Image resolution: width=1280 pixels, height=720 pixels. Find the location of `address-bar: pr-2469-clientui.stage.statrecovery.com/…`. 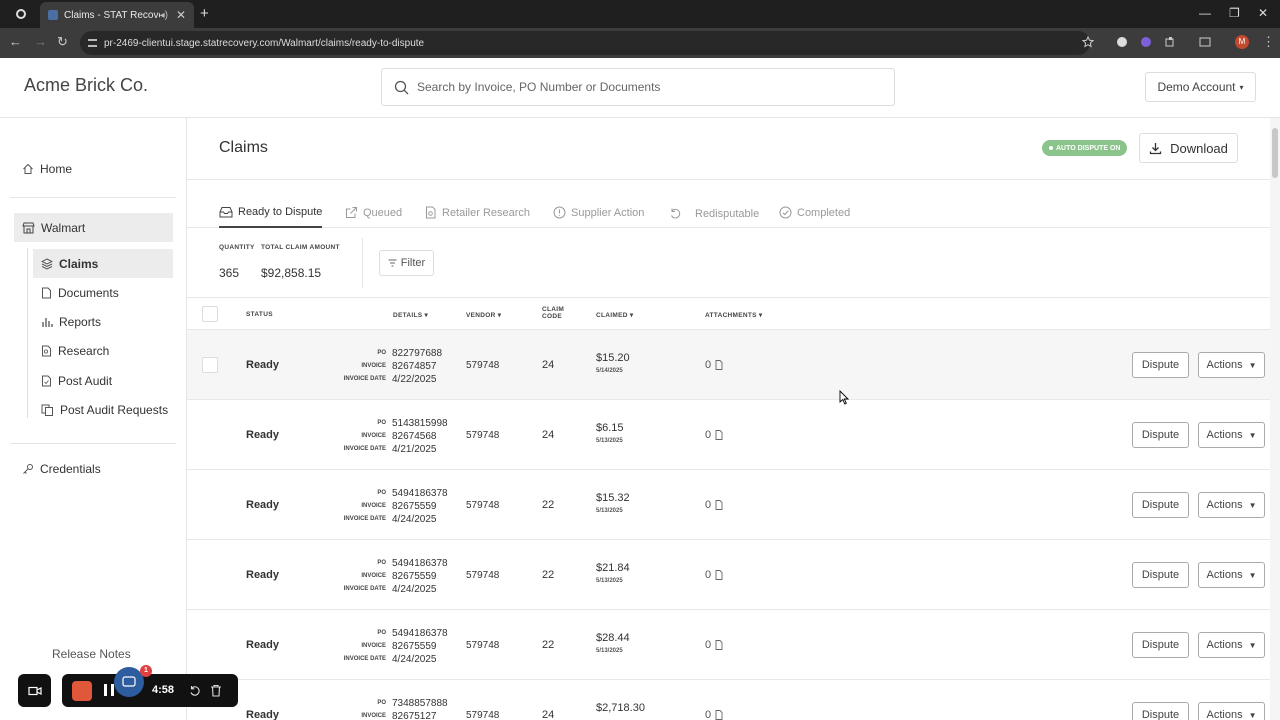

address-bar: pr-2469-clientui.stage.statrecovery.com/… is located at coordinates (585, 43).